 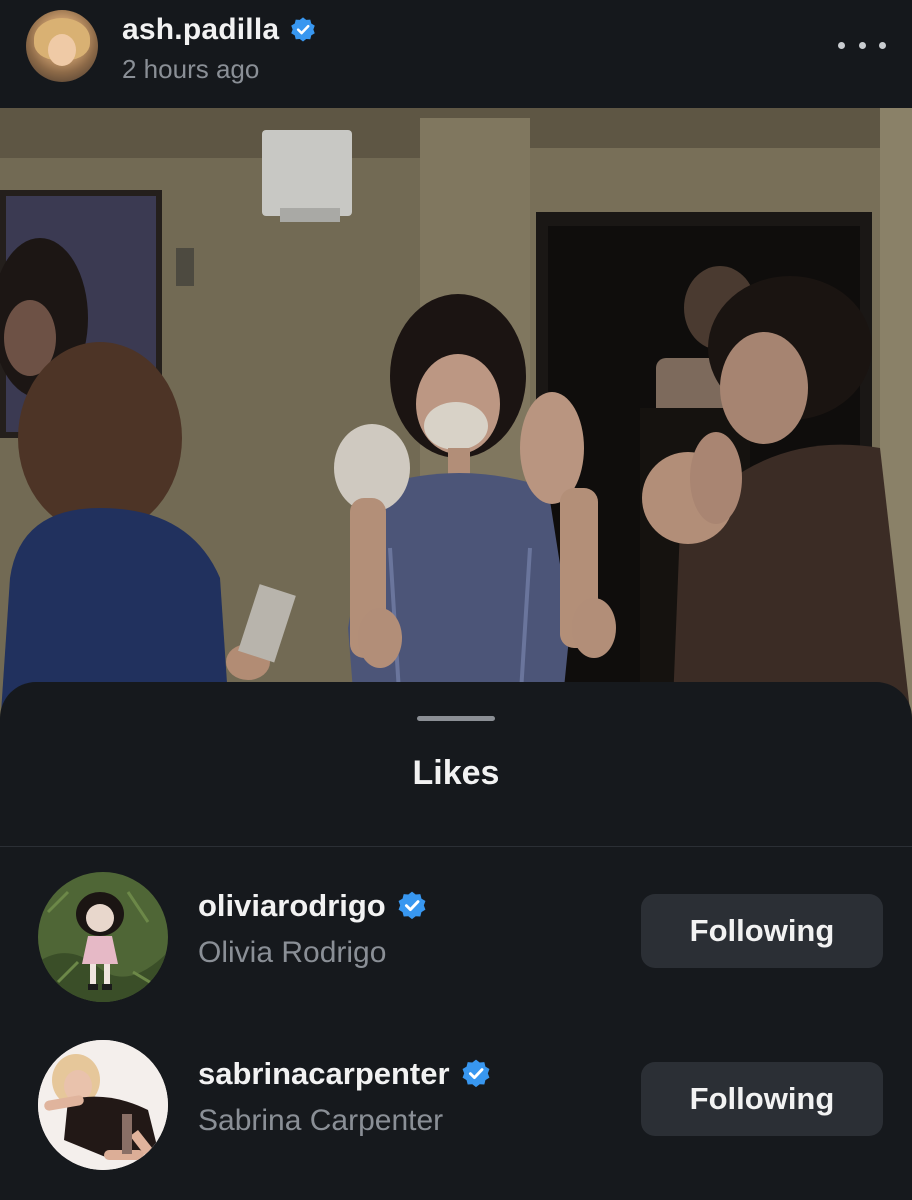 I want to click on post-timestamp: 2 hours ago, so click(x=191, y=69).